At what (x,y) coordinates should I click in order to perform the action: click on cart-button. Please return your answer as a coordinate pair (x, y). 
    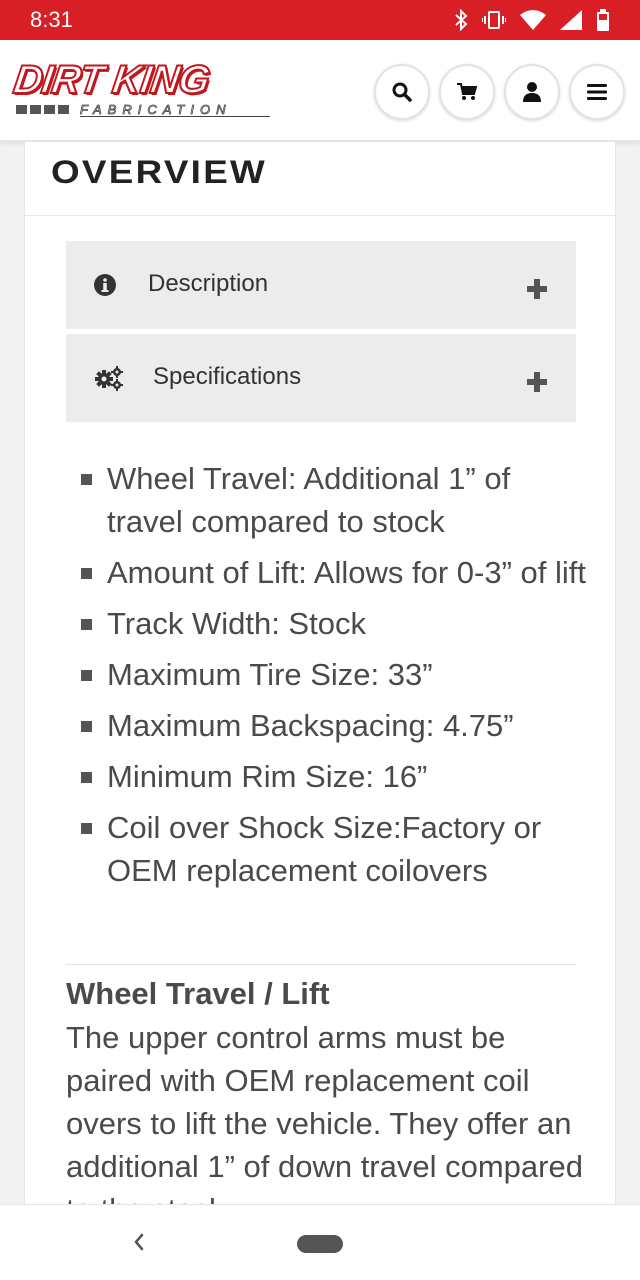
    Looking at the image, I should click on (467, 92).